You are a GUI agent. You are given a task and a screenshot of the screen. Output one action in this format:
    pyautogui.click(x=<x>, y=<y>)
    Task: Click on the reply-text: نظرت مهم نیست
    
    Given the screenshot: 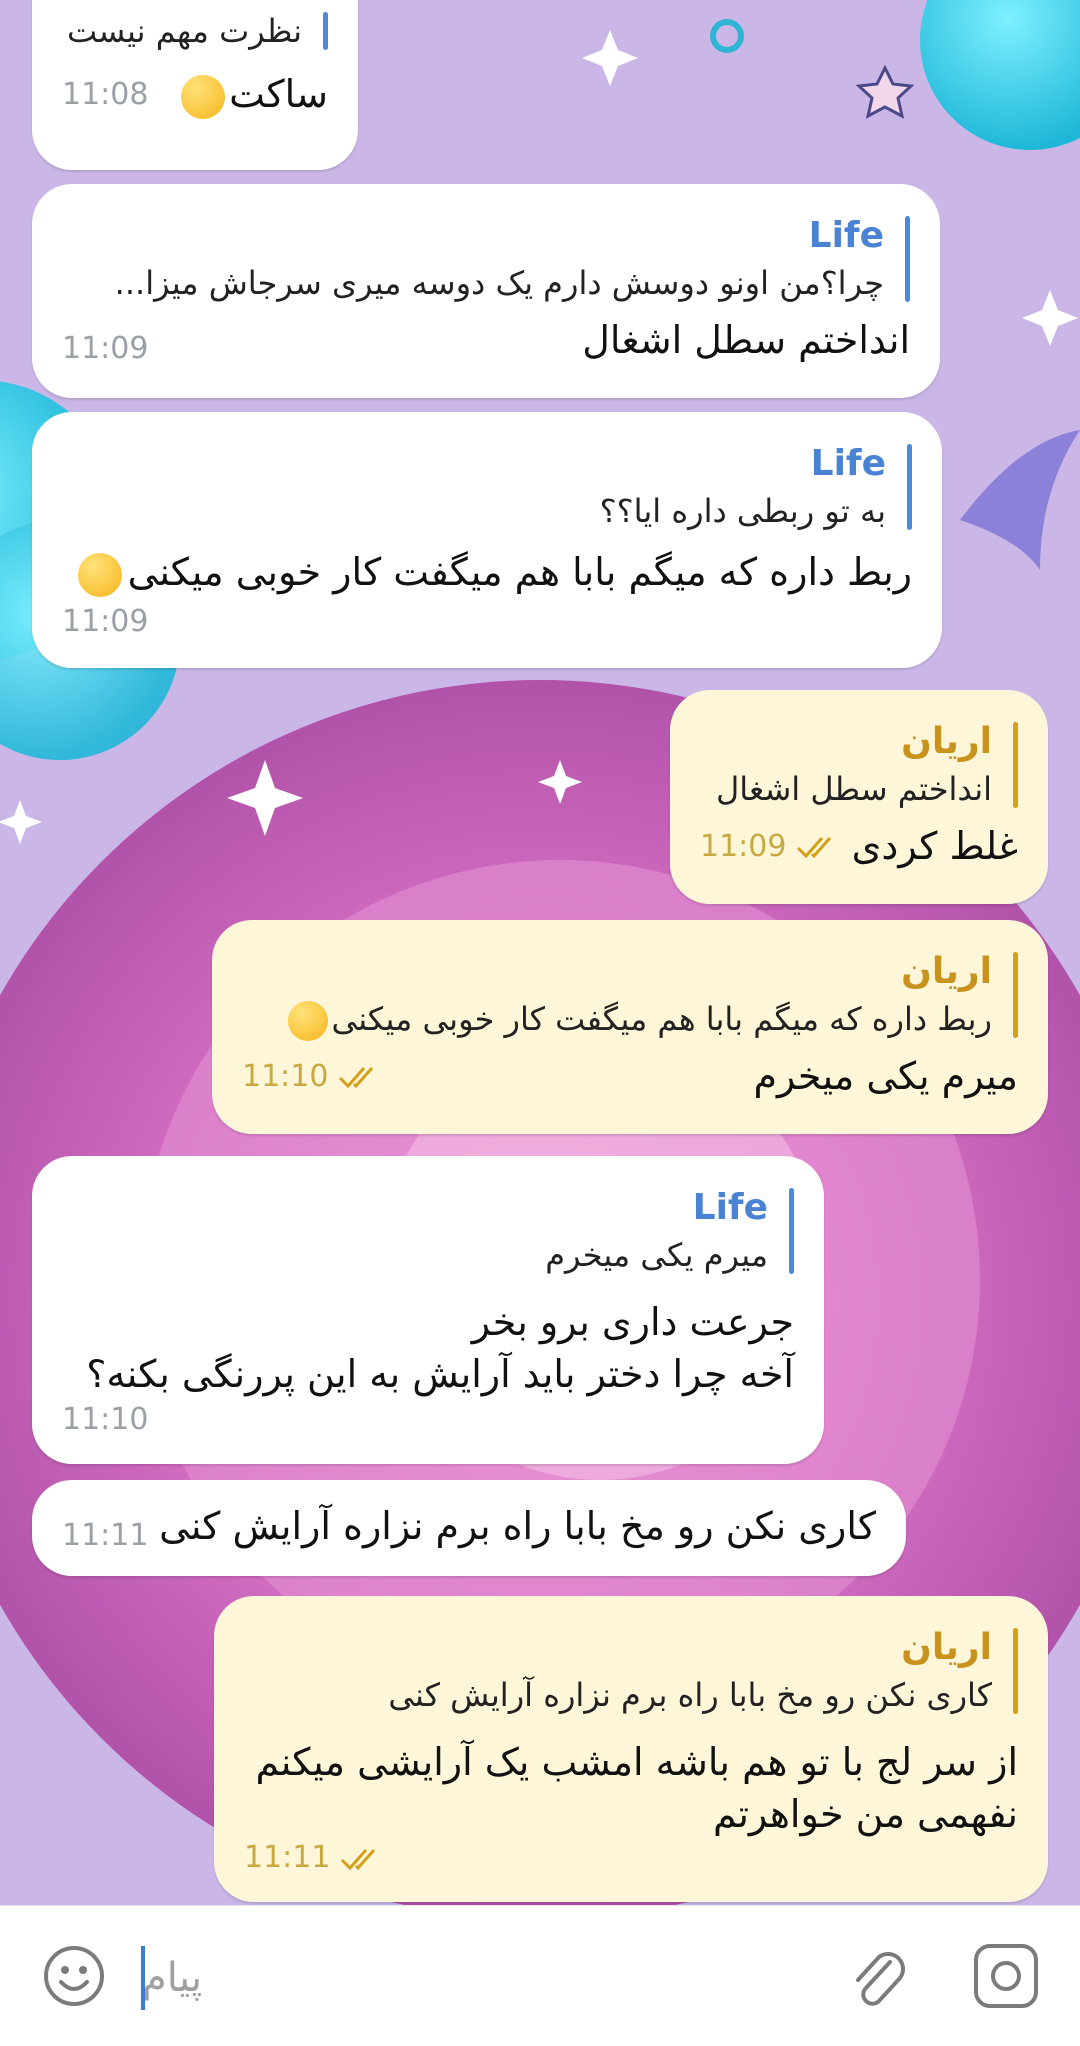 What is the action you would take?
    pyautogui.click(x=184, y=31)
    